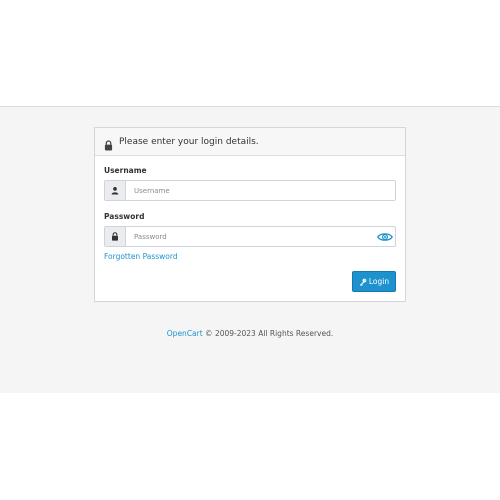  I want to click on password-input-group, so click(250, 236).